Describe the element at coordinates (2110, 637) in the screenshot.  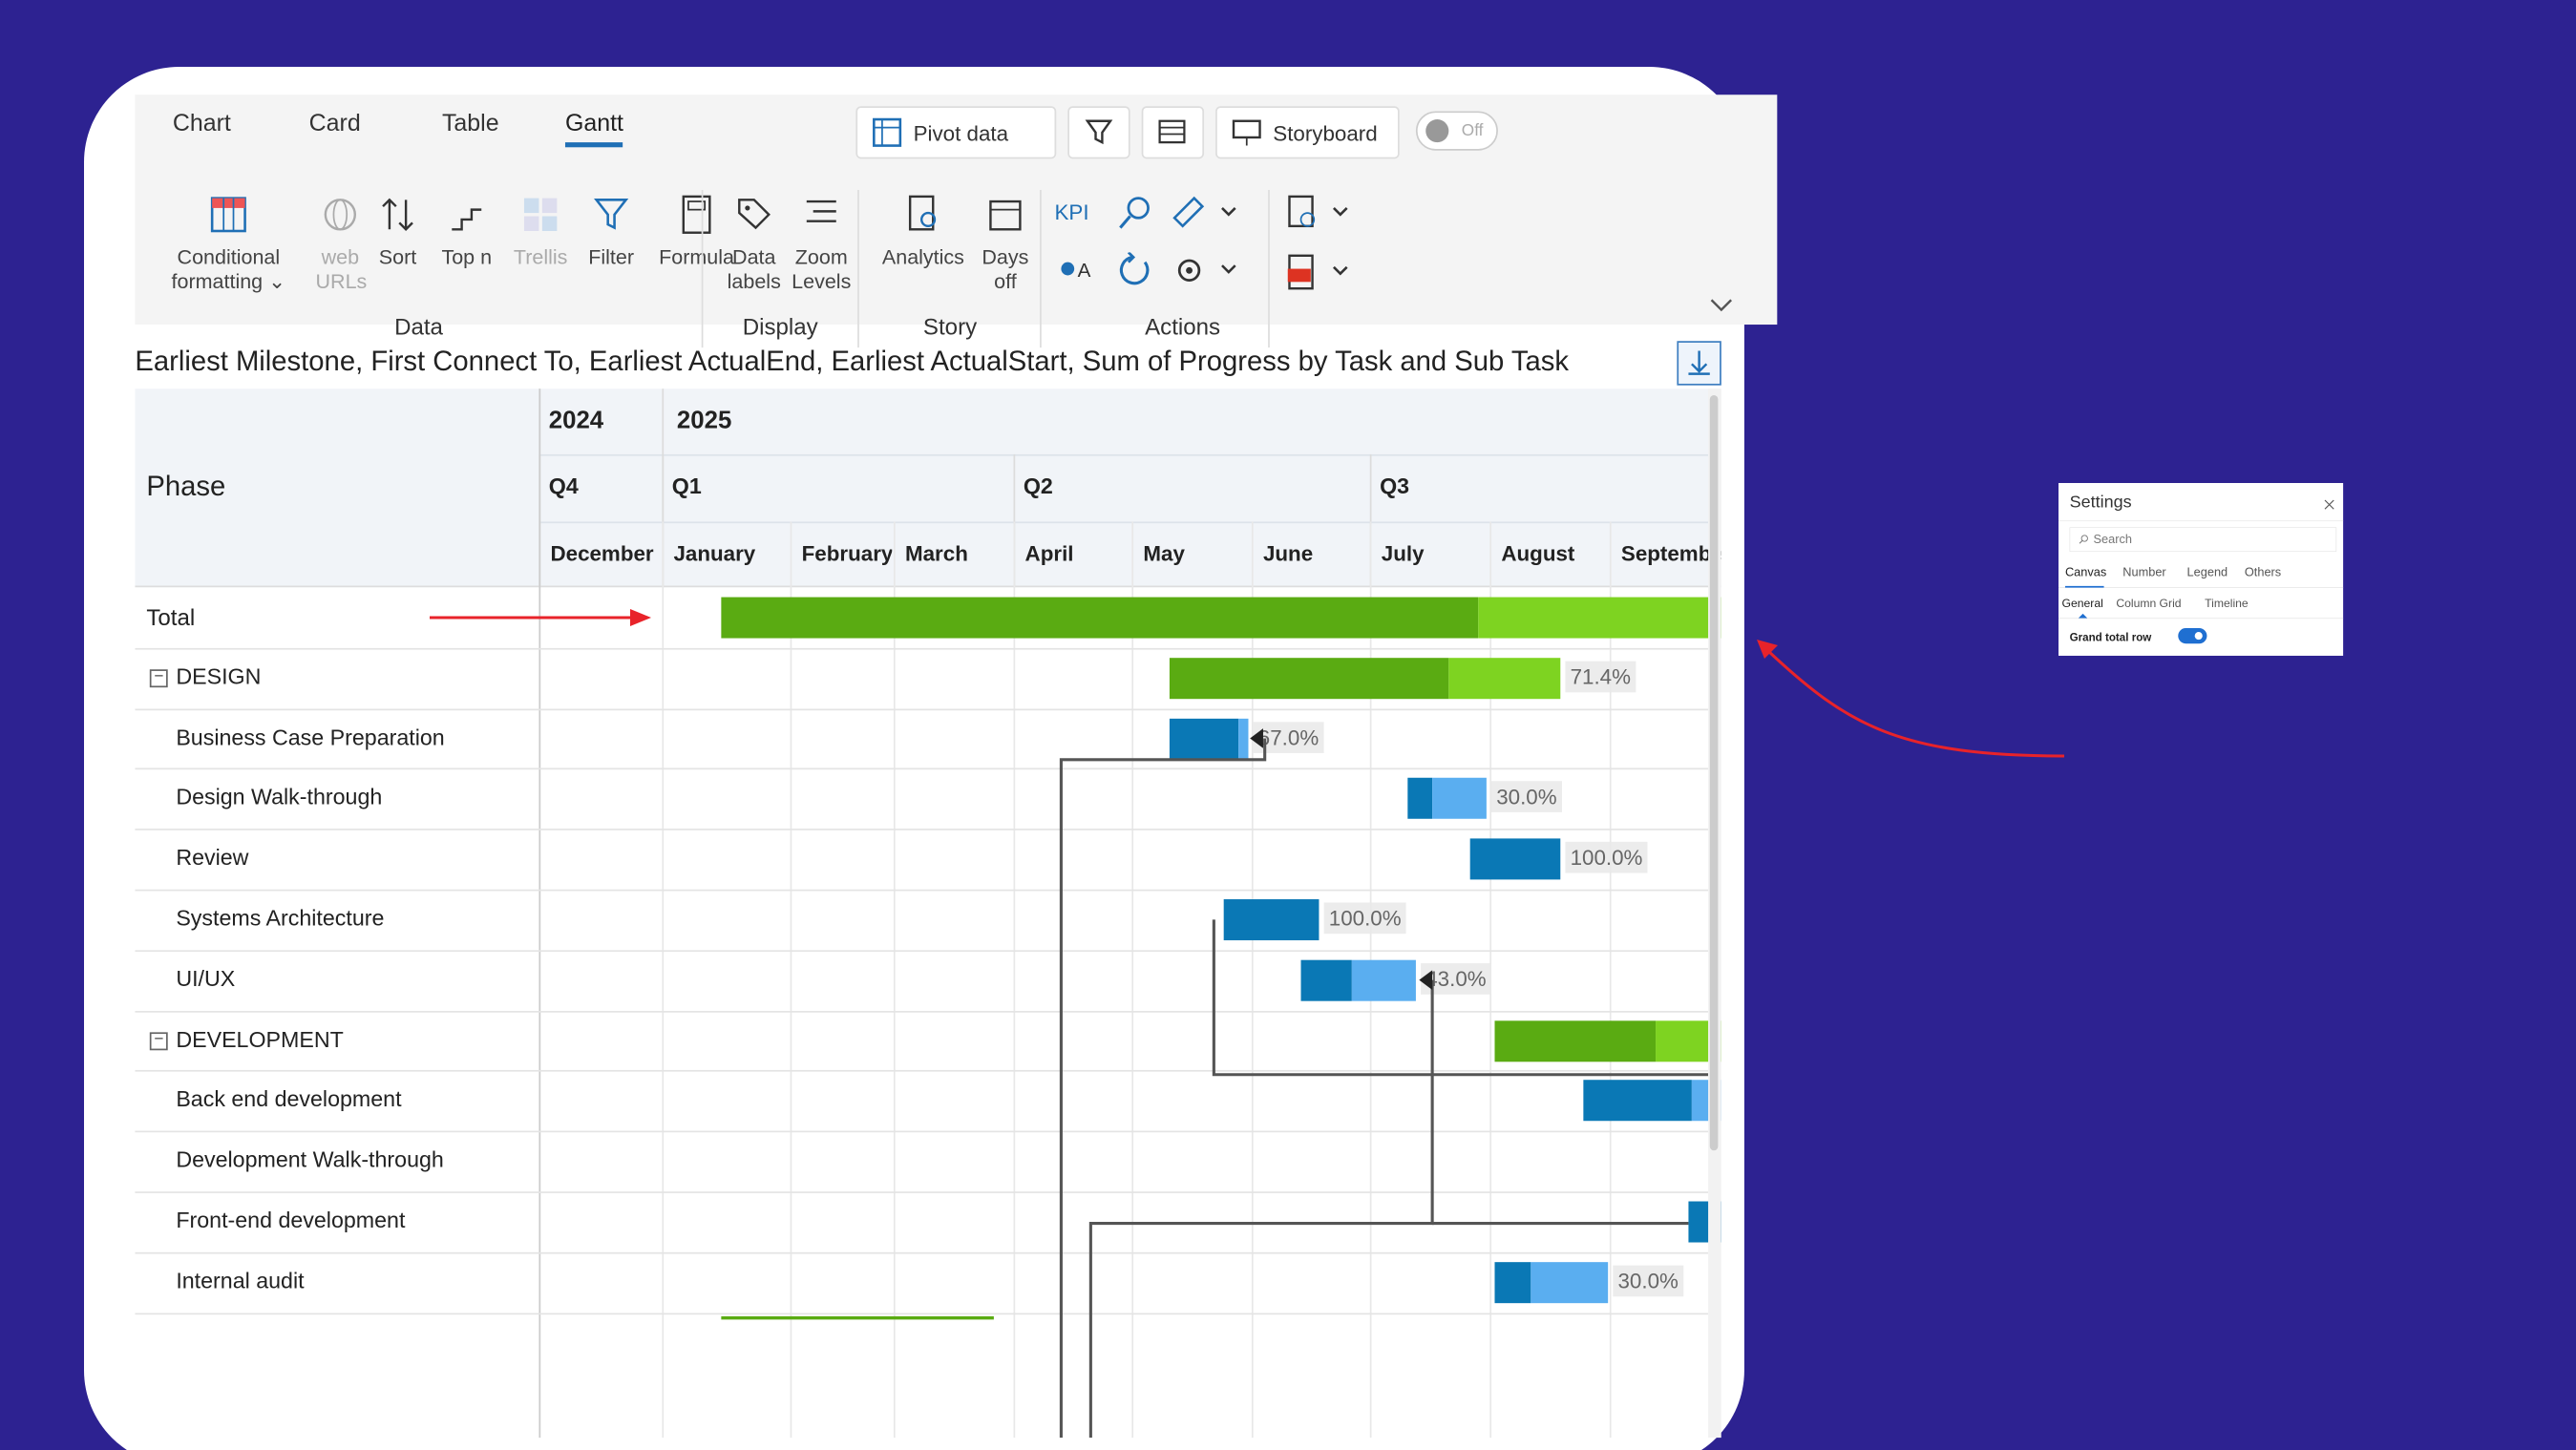
I see `grand-total-row-label: Grand total row` at that location.